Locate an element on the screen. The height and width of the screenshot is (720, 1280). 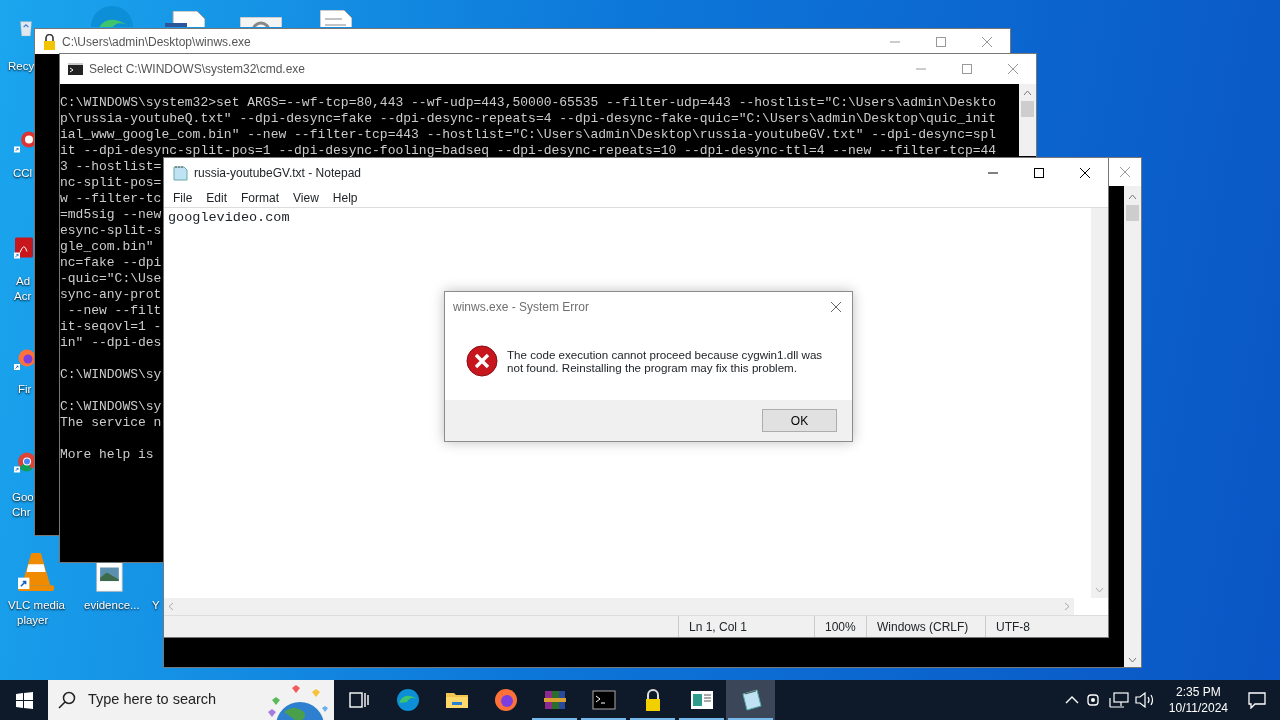
console-line: nc=fake --dpi is located at coordinates (111, 263).